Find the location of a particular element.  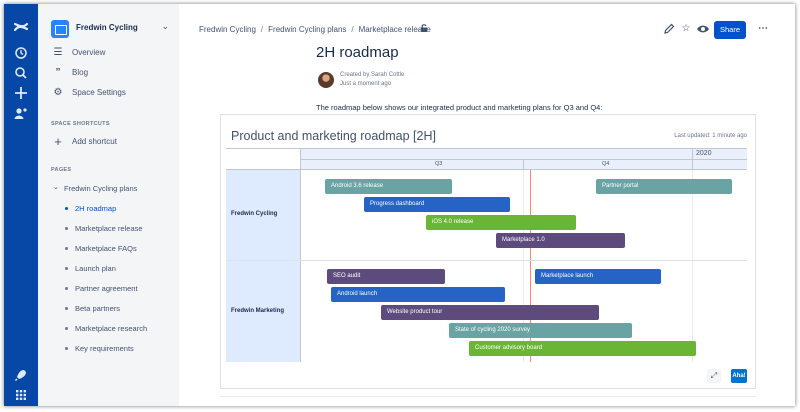

page-tree-root: ⌄ Fredwin Cycling plans is located at coordinates (113, 189).